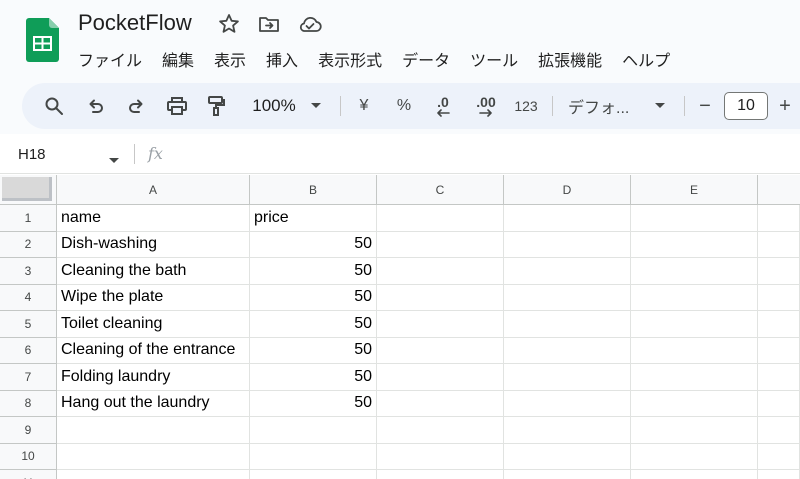 The image size is (800, 479). What do you see at coordinates (694, 456) in the screenshot?
I see `cell-E10` at bounding box center [694, 456].